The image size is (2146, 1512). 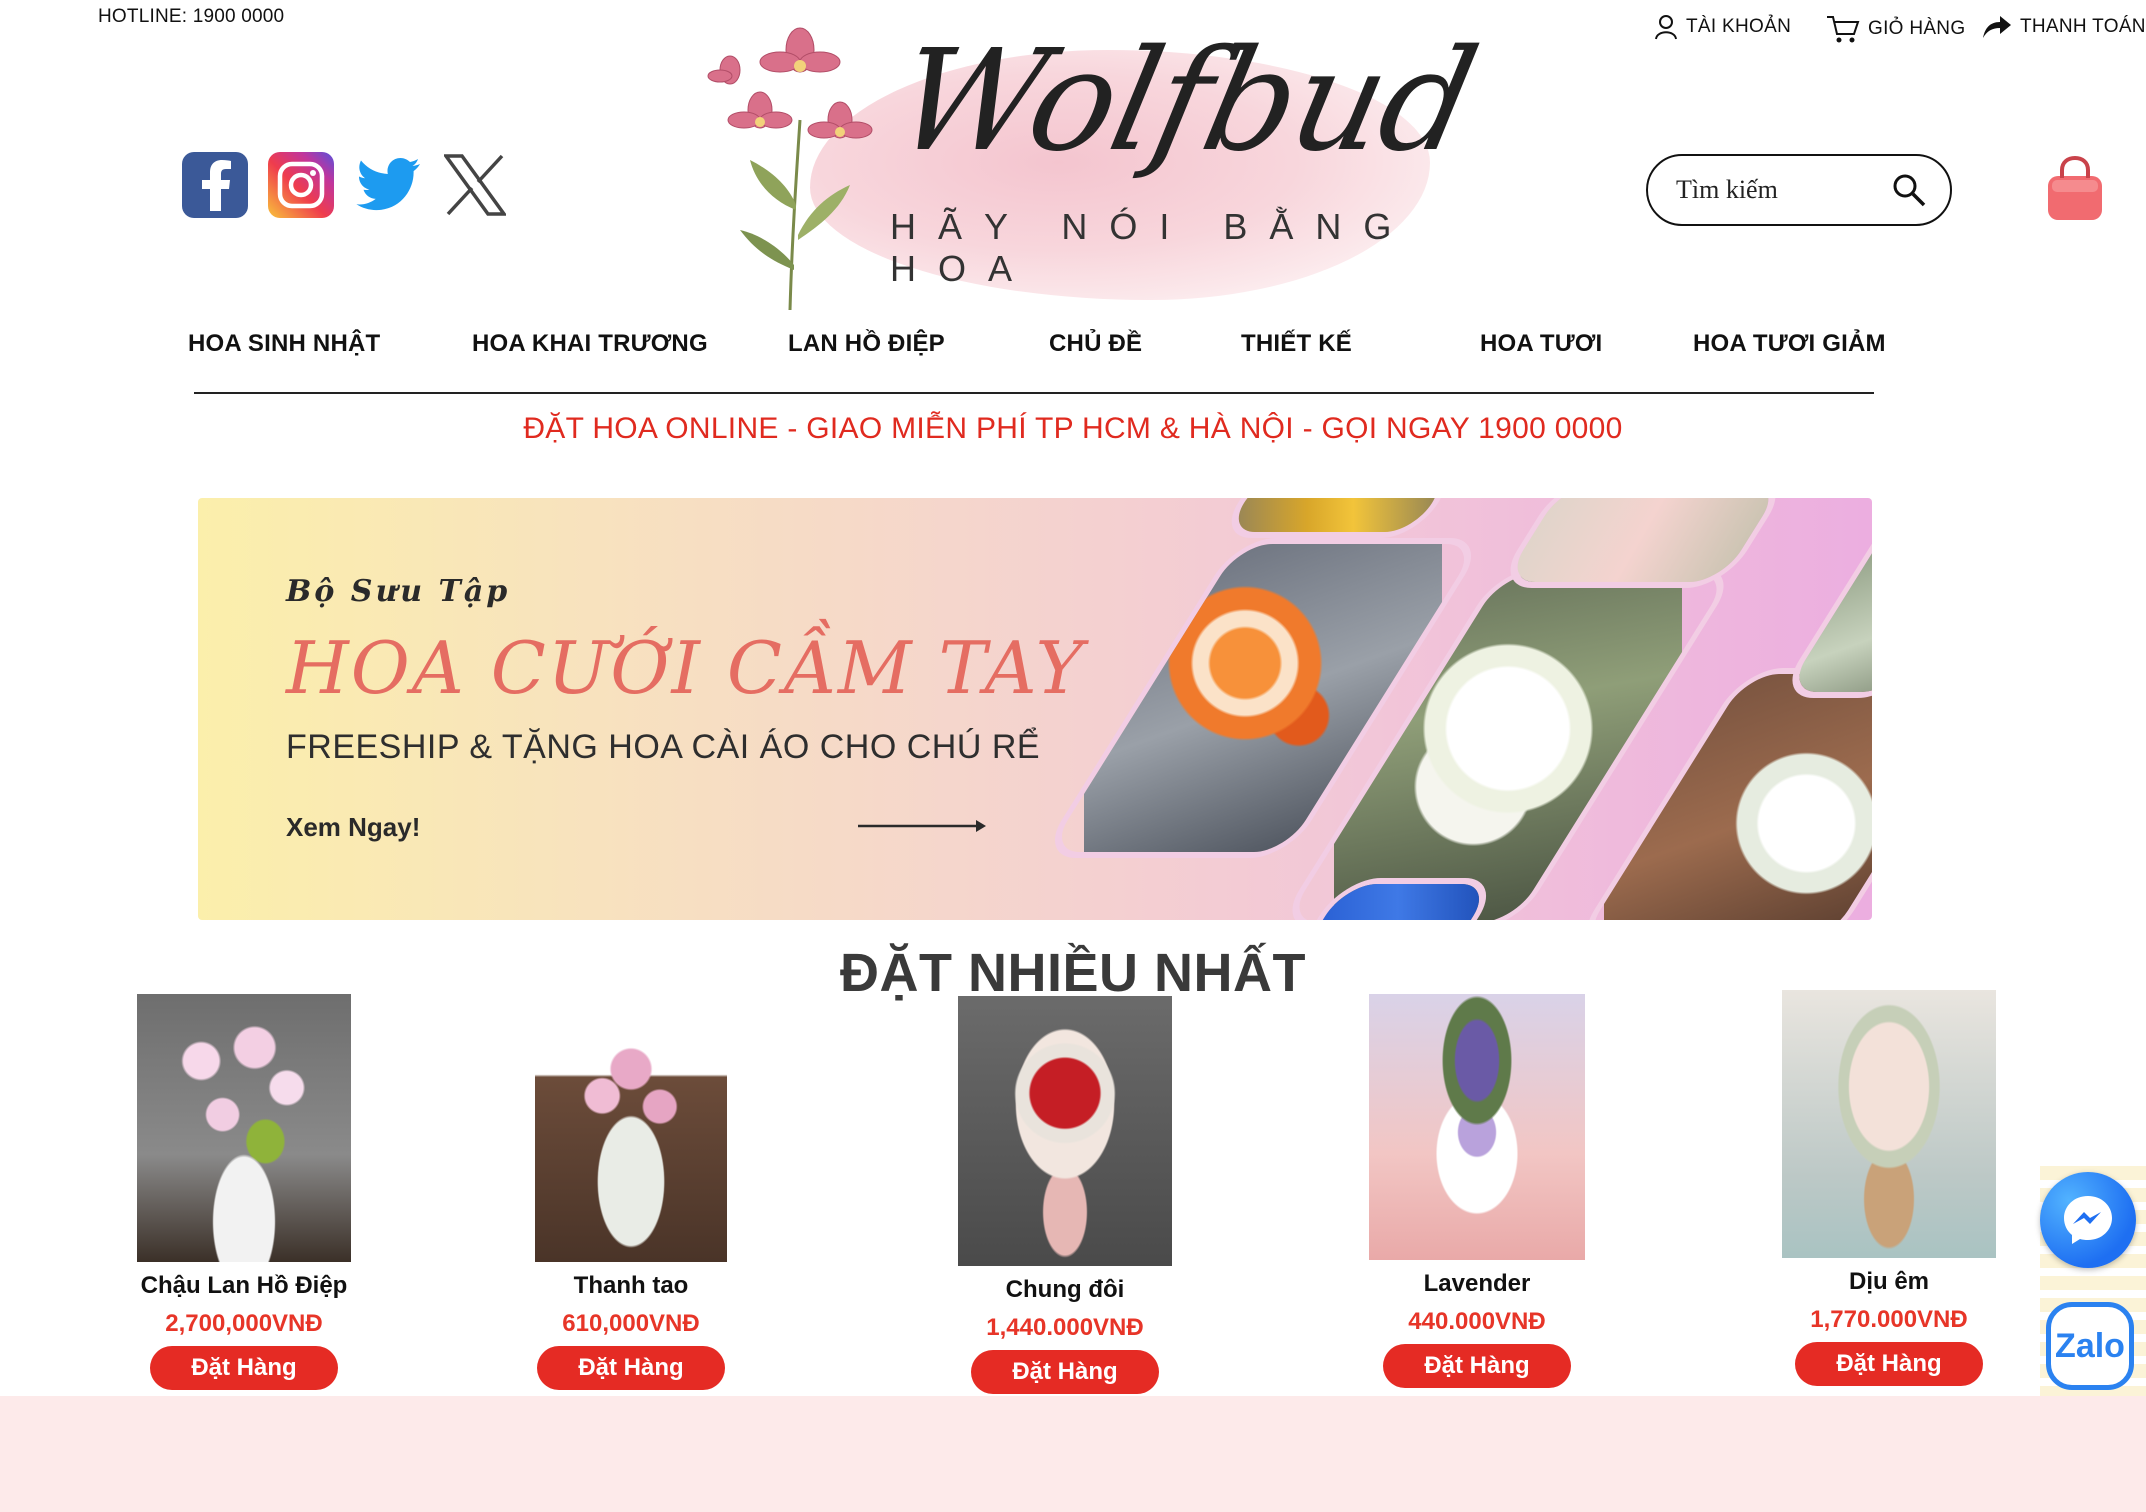 What do you see at coordinates (1917, 28) in the screenshot?
I see `cart-label: GIỎ HÀNG` at bounding box center [1917, 28].